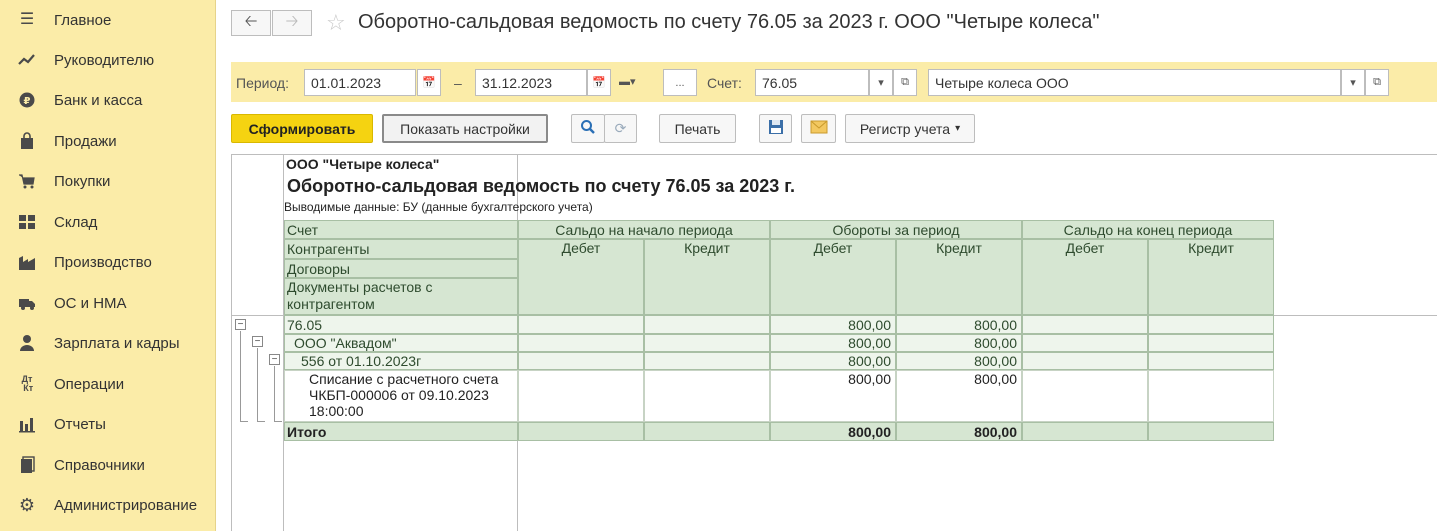  I want to click on org-open-button: ⧉, so click(1377, 82).